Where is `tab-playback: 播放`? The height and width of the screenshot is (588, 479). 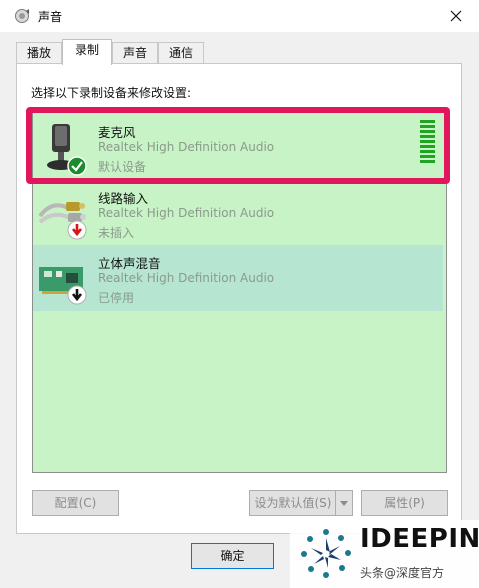 tab-playback: 播放 is located at coordinates (39, 53).